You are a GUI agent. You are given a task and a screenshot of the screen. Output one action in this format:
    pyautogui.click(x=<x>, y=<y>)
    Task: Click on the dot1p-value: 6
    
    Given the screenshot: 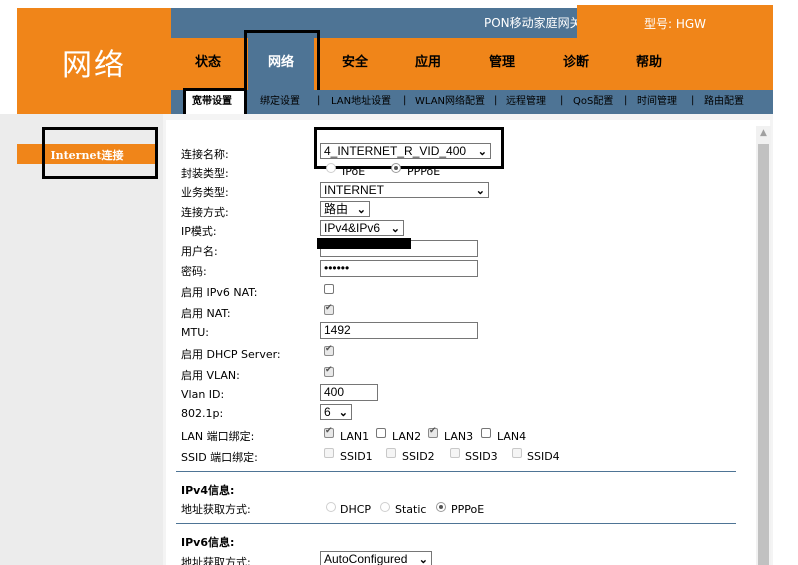 What is the action you would take?
    pyautogui.click(x=327, y=412)
    